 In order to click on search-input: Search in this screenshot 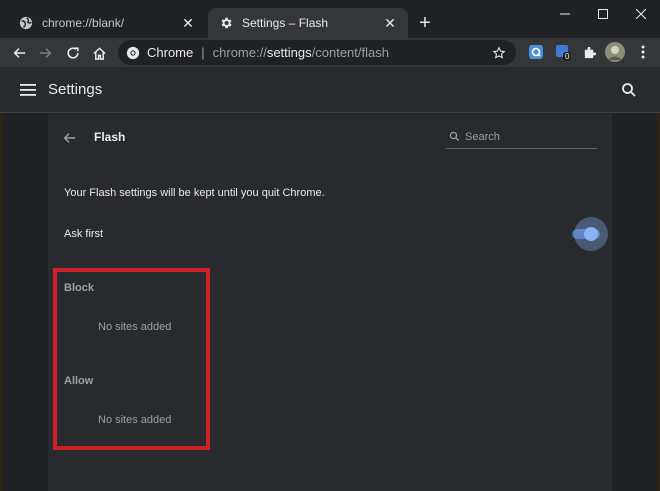, I will do `click(521, 137)`.